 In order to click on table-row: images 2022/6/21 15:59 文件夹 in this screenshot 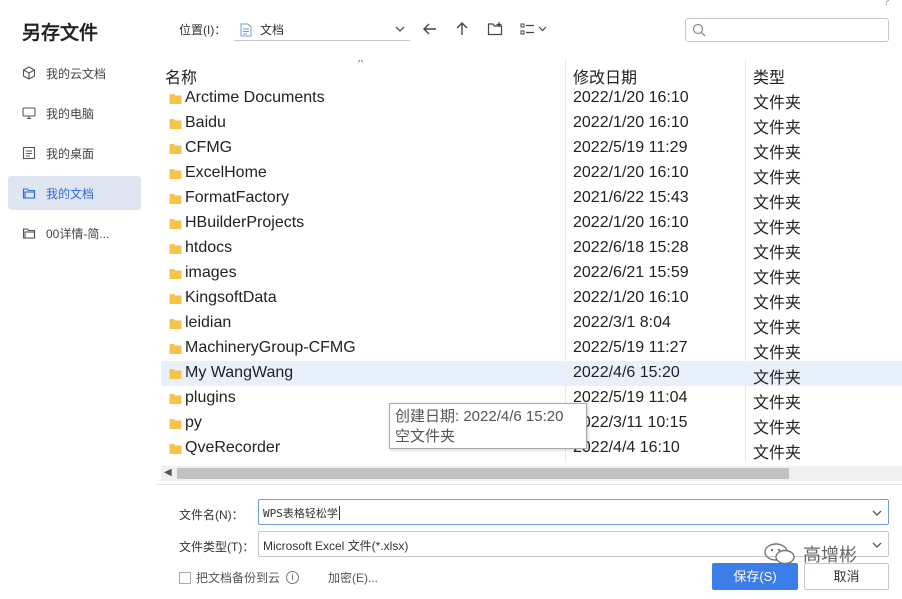, I will do `click(531, 274)`.